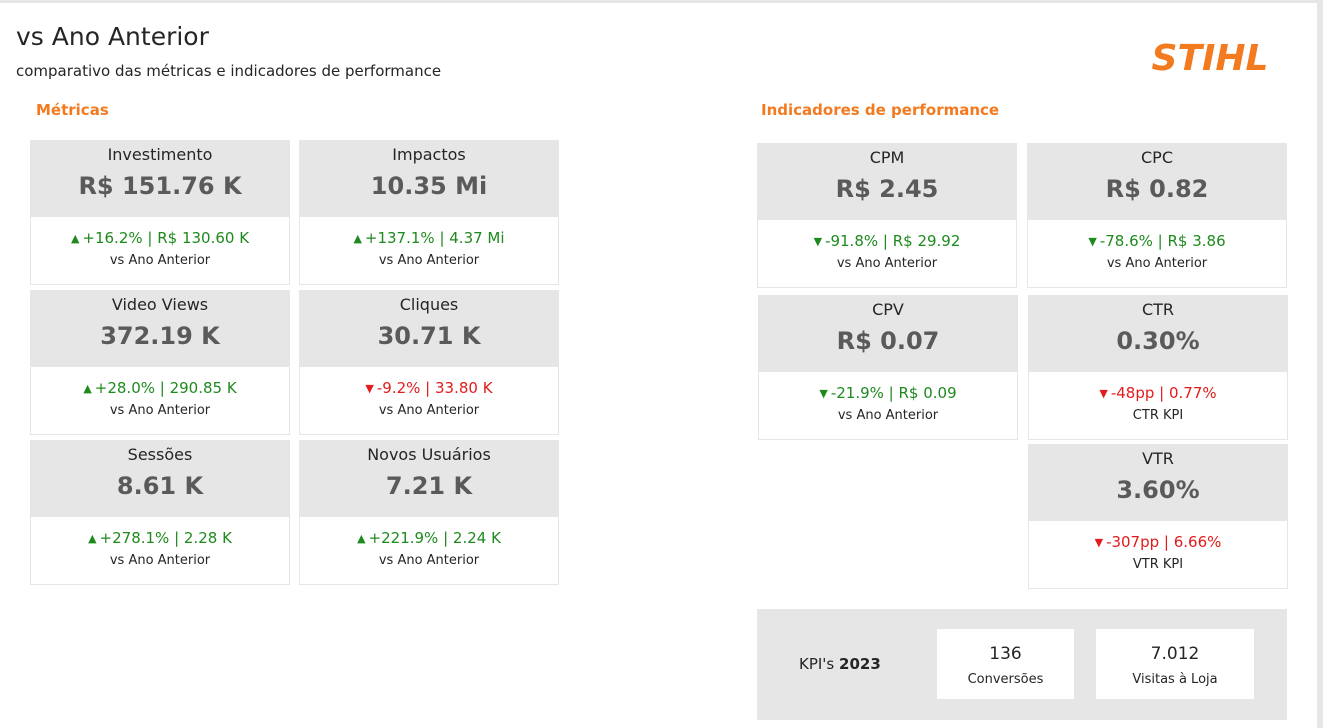 The image size is (1323, 728). Describe the element at coordinates (1158, 542) in the screenshot. I see `indicator-delta: ▼ -307pp | 6.66%` at that location.